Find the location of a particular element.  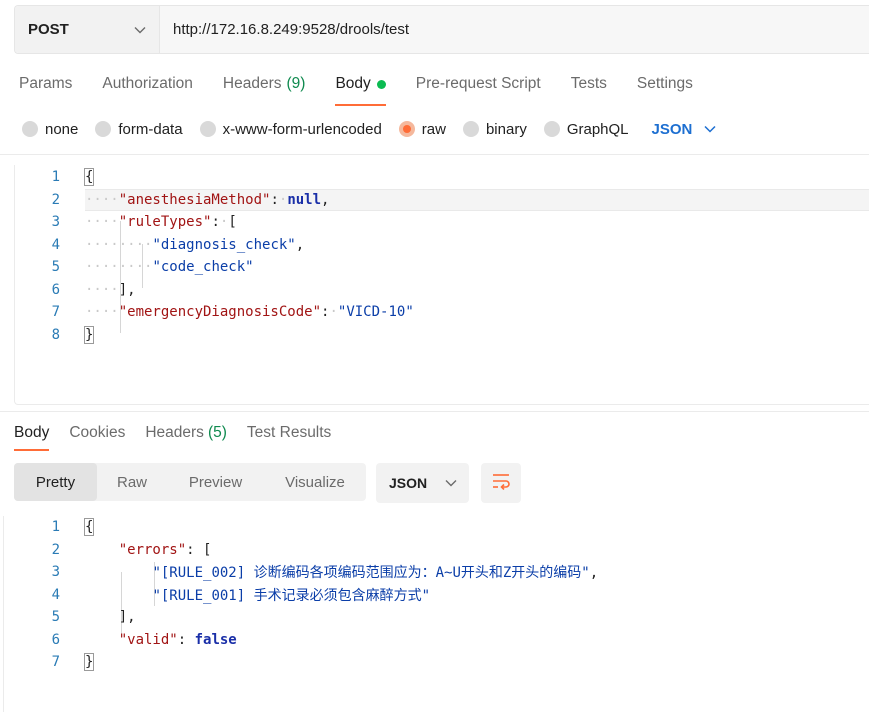

view-pretty: Pretty is located at coordinates (55, 482).